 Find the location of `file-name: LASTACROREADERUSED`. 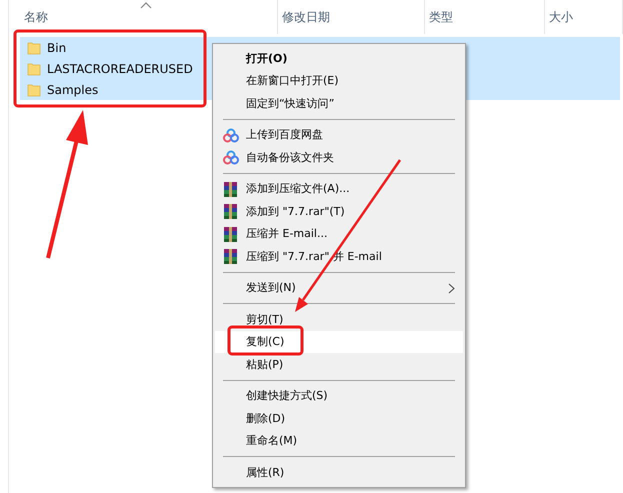

file-name: LASTACROREADERUSED is located at coordinates (120, 69).